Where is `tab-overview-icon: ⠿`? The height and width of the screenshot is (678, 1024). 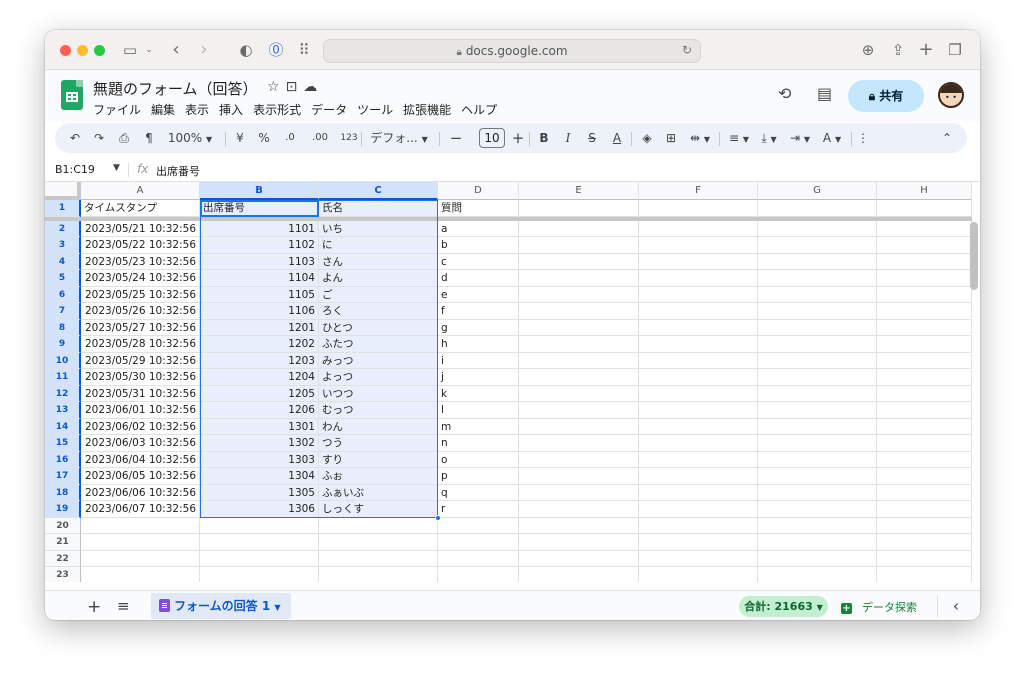
tab-overview-icon: ⠿ is located at coordinates (304, 50).